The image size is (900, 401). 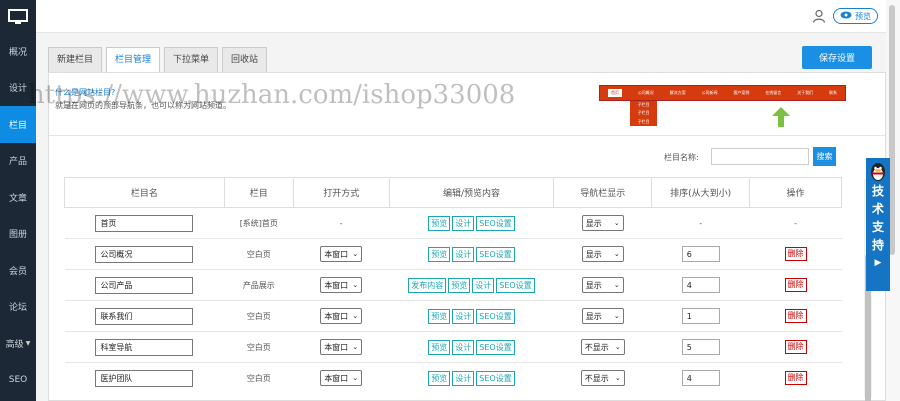 I want to click on select-value: 不显示, so click(x=596, y=347).